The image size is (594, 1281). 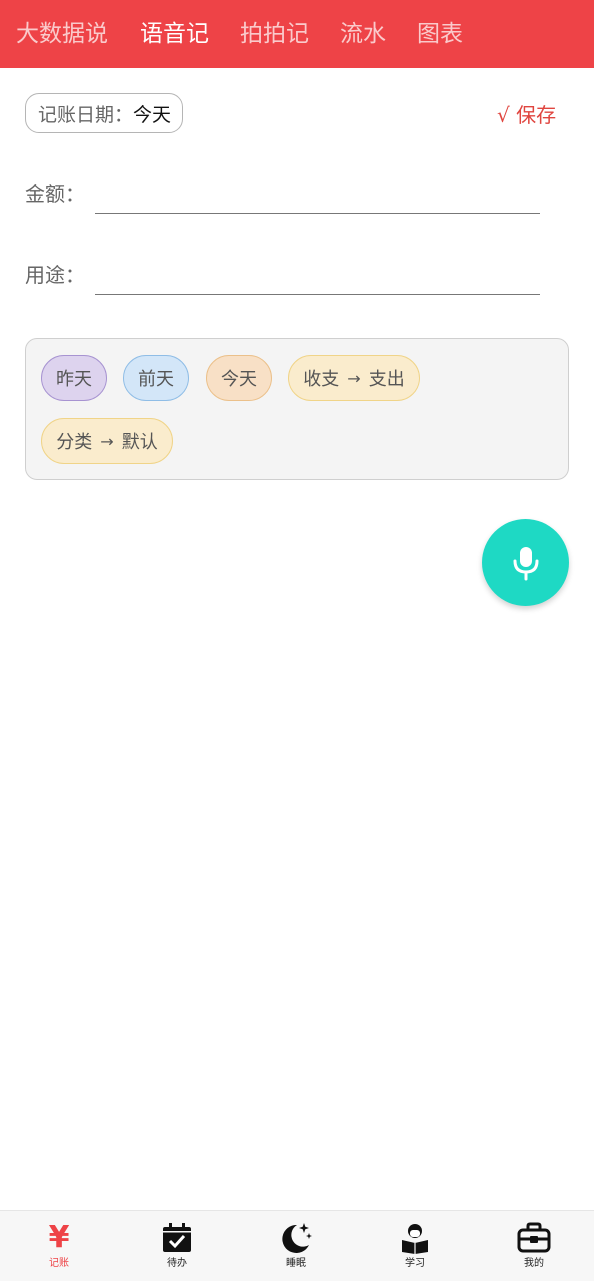 I want to click on chip-category-value: 默认, so click(x=139, y=442).